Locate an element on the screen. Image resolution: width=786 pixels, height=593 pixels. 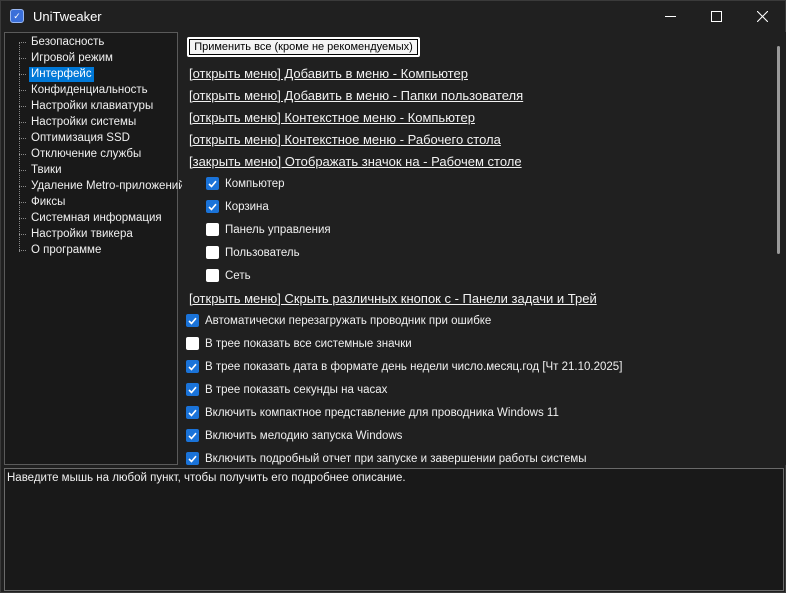
sidebar-item: Настройки твикера is located at coordinates (77, 234).